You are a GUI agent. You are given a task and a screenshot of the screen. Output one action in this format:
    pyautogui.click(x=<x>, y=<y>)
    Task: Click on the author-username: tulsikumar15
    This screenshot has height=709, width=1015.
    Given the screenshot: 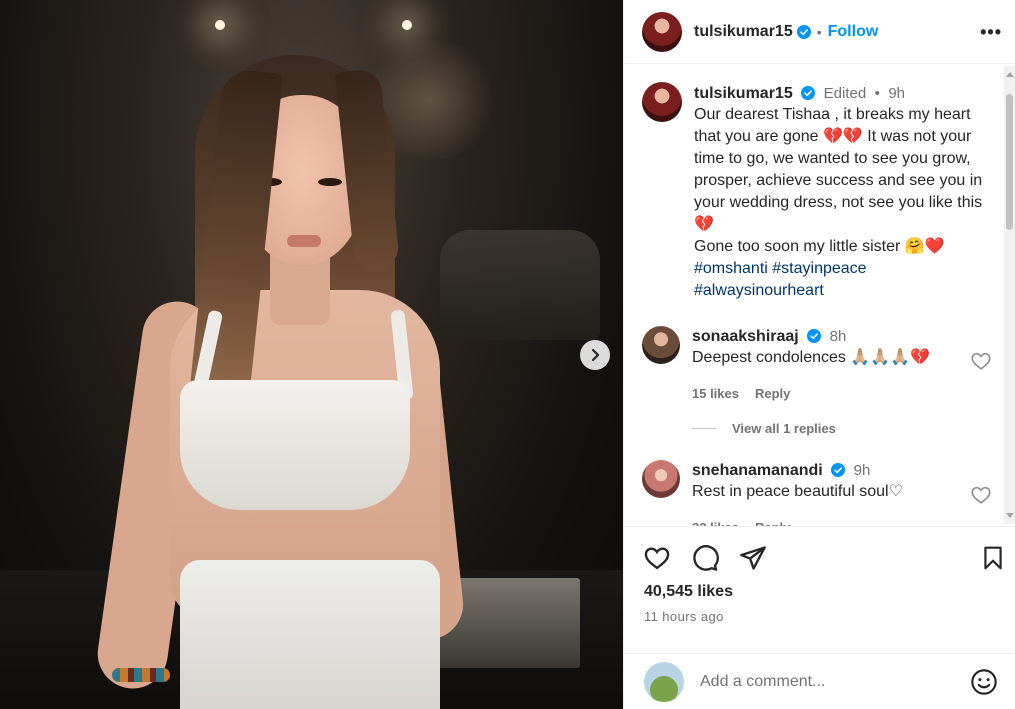 What is the action you would take?
    pyautogui.click(x=743, y=32)
    